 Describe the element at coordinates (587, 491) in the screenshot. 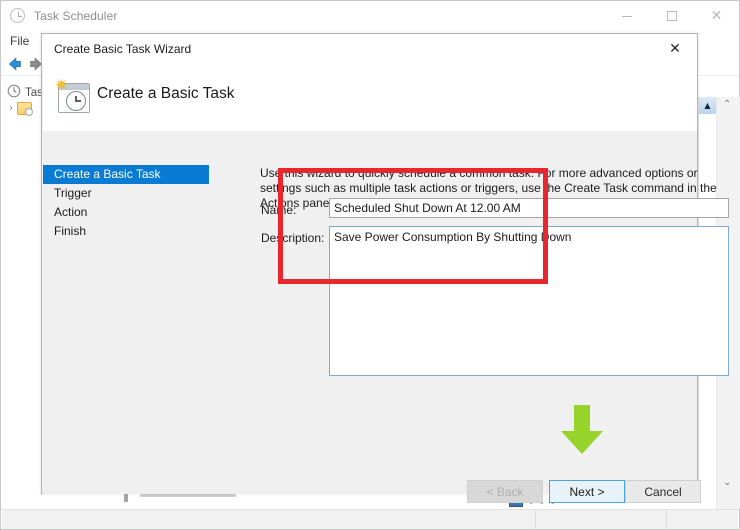

I see `next-button: Next >` at that location.